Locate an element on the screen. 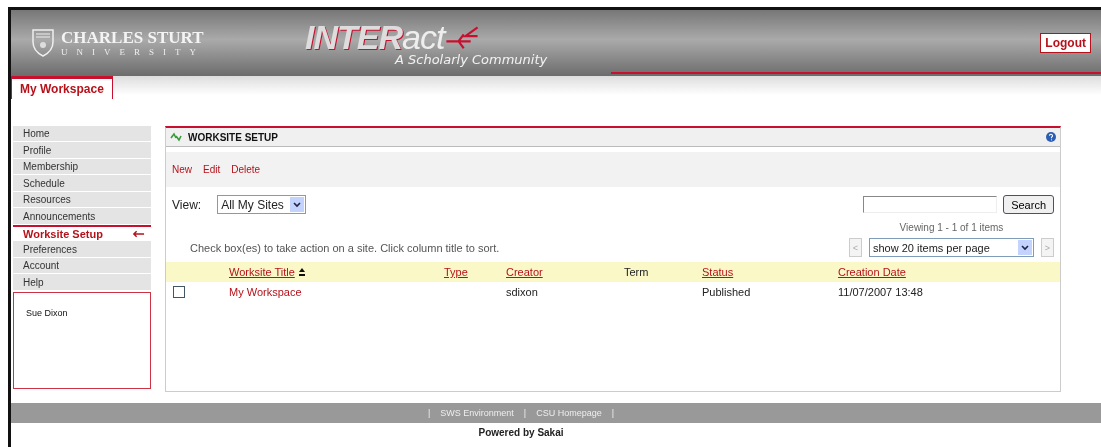 This screenshot has height=447, width=1101. column-header: Worksite Title is located at coordinates (267, 272).